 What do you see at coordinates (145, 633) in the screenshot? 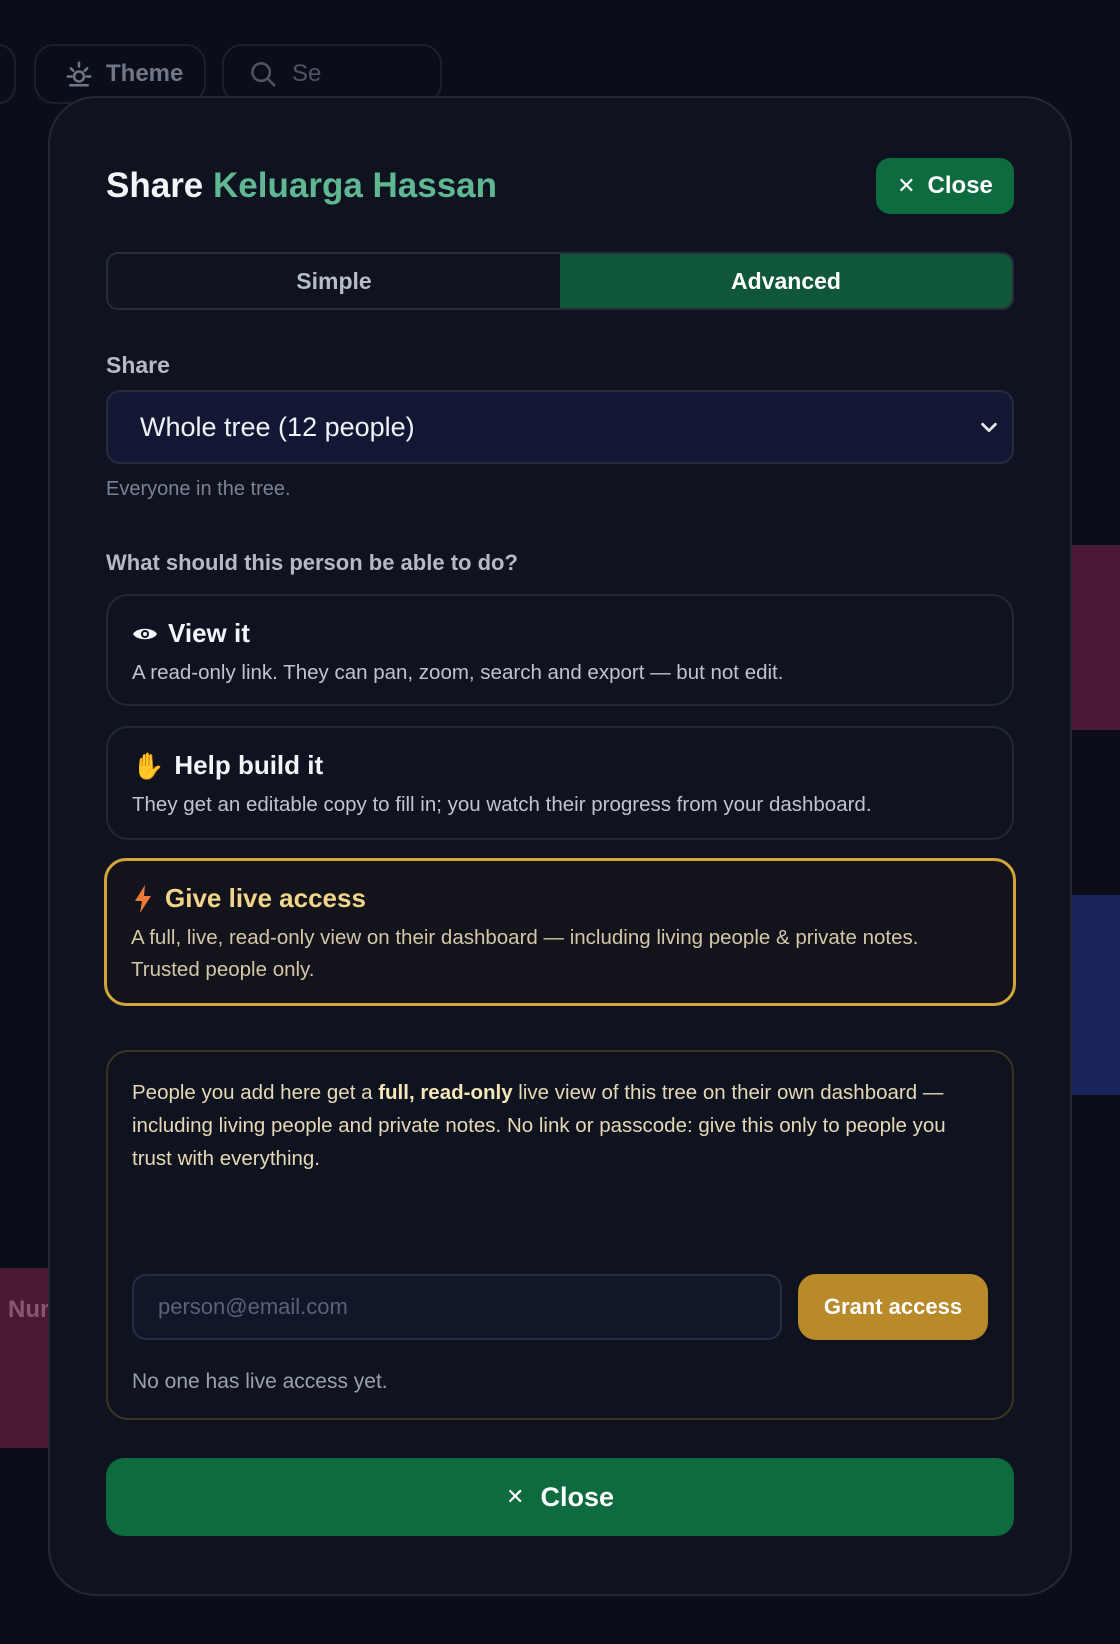
I see `eye-icon` at bounding box center [145, 633].